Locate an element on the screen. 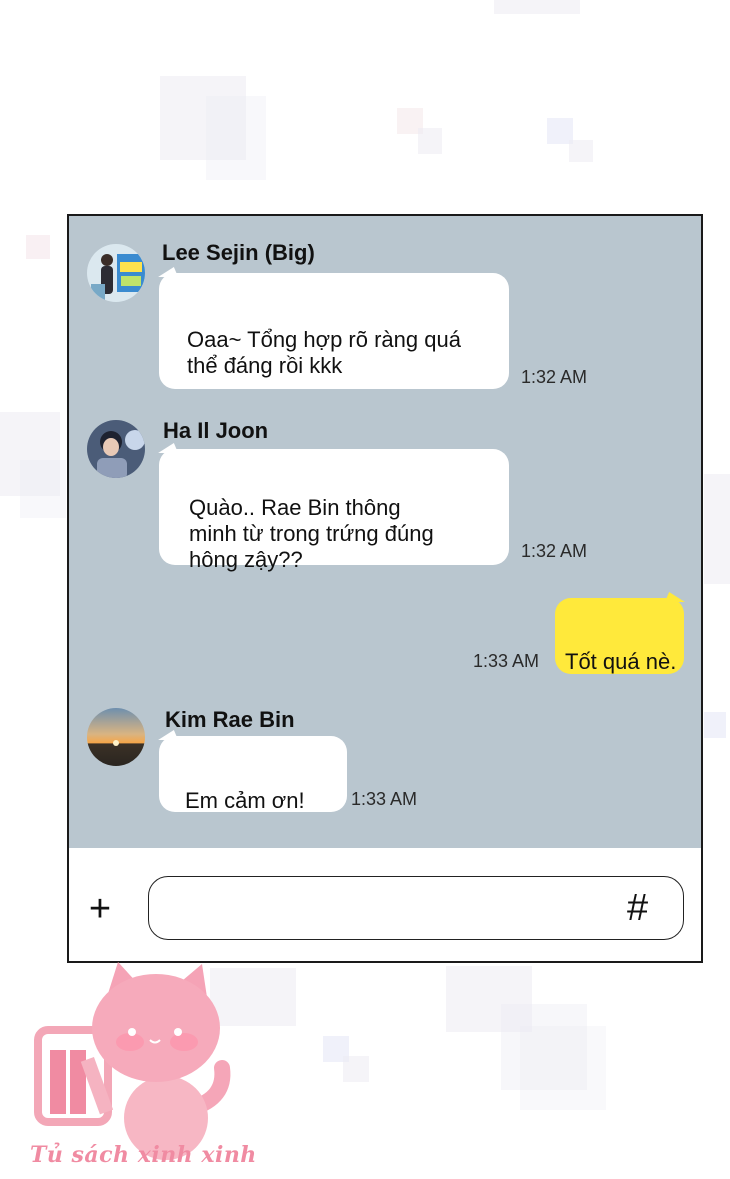 The width and height of the screenshot is (730, 1179). message-bubble-outgoing: Tốt quá nè. is located at coordinates (619, 636).